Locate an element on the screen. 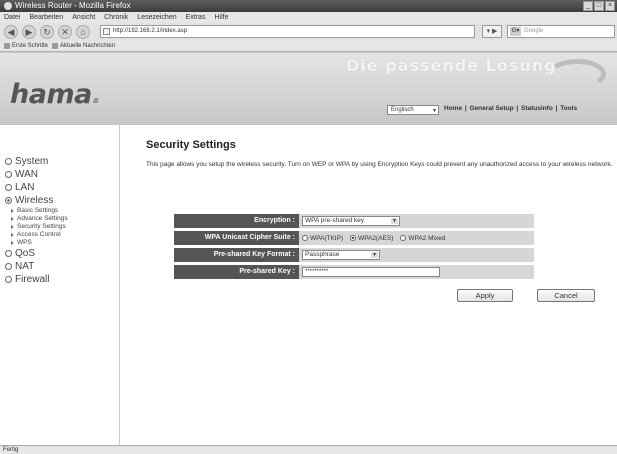 The image size is (617, 454). bookmark-aktuelle-nachrichten: Aktuelle Nachrichten is located at coordinates (83, 46).